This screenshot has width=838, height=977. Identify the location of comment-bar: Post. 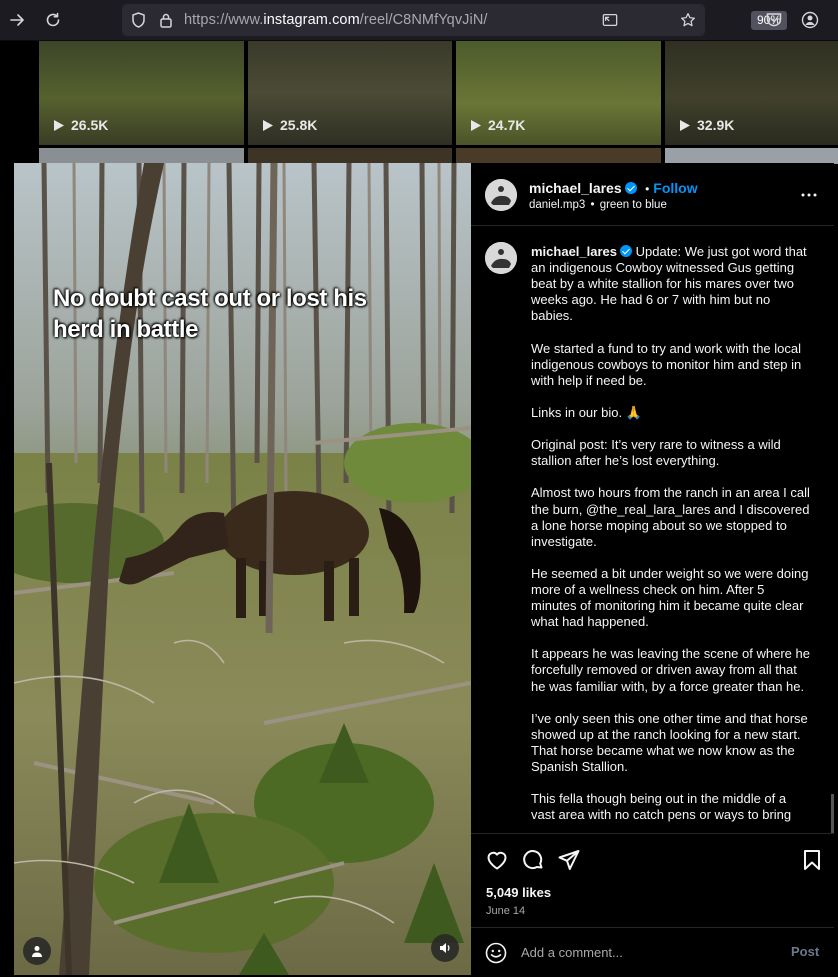
(652, 951).